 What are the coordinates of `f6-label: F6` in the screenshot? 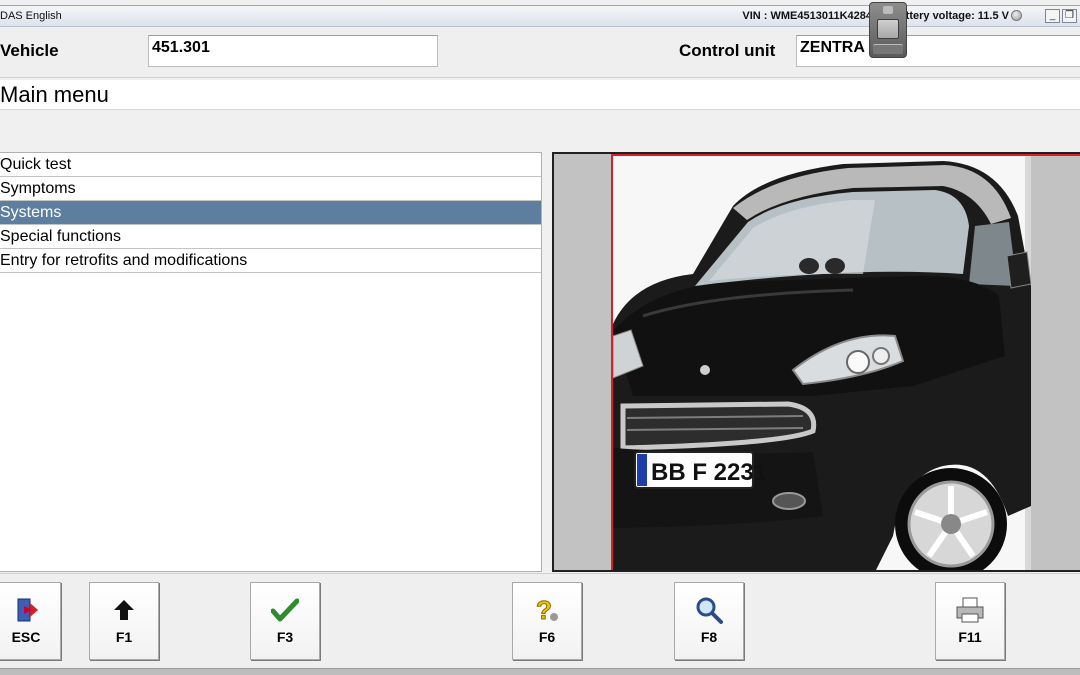 It's located at (547, 637).